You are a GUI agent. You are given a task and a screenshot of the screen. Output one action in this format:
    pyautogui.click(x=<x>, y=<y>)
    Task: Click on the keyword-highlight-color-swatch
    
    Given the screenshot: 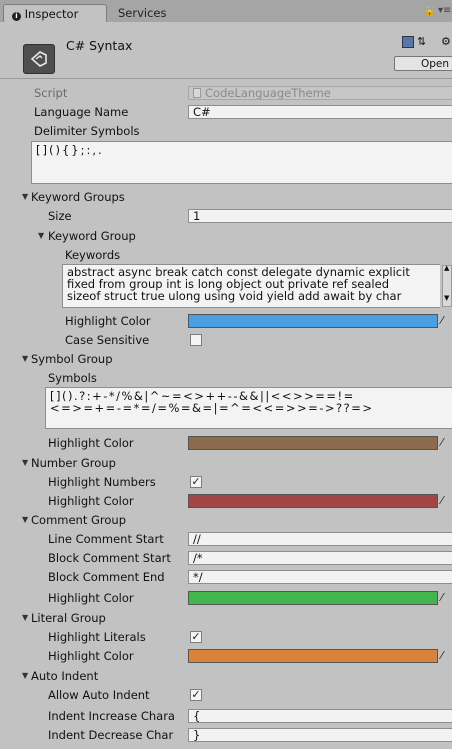 What is the action you would take?
    pyautogui.click(x=313, y=321)
    